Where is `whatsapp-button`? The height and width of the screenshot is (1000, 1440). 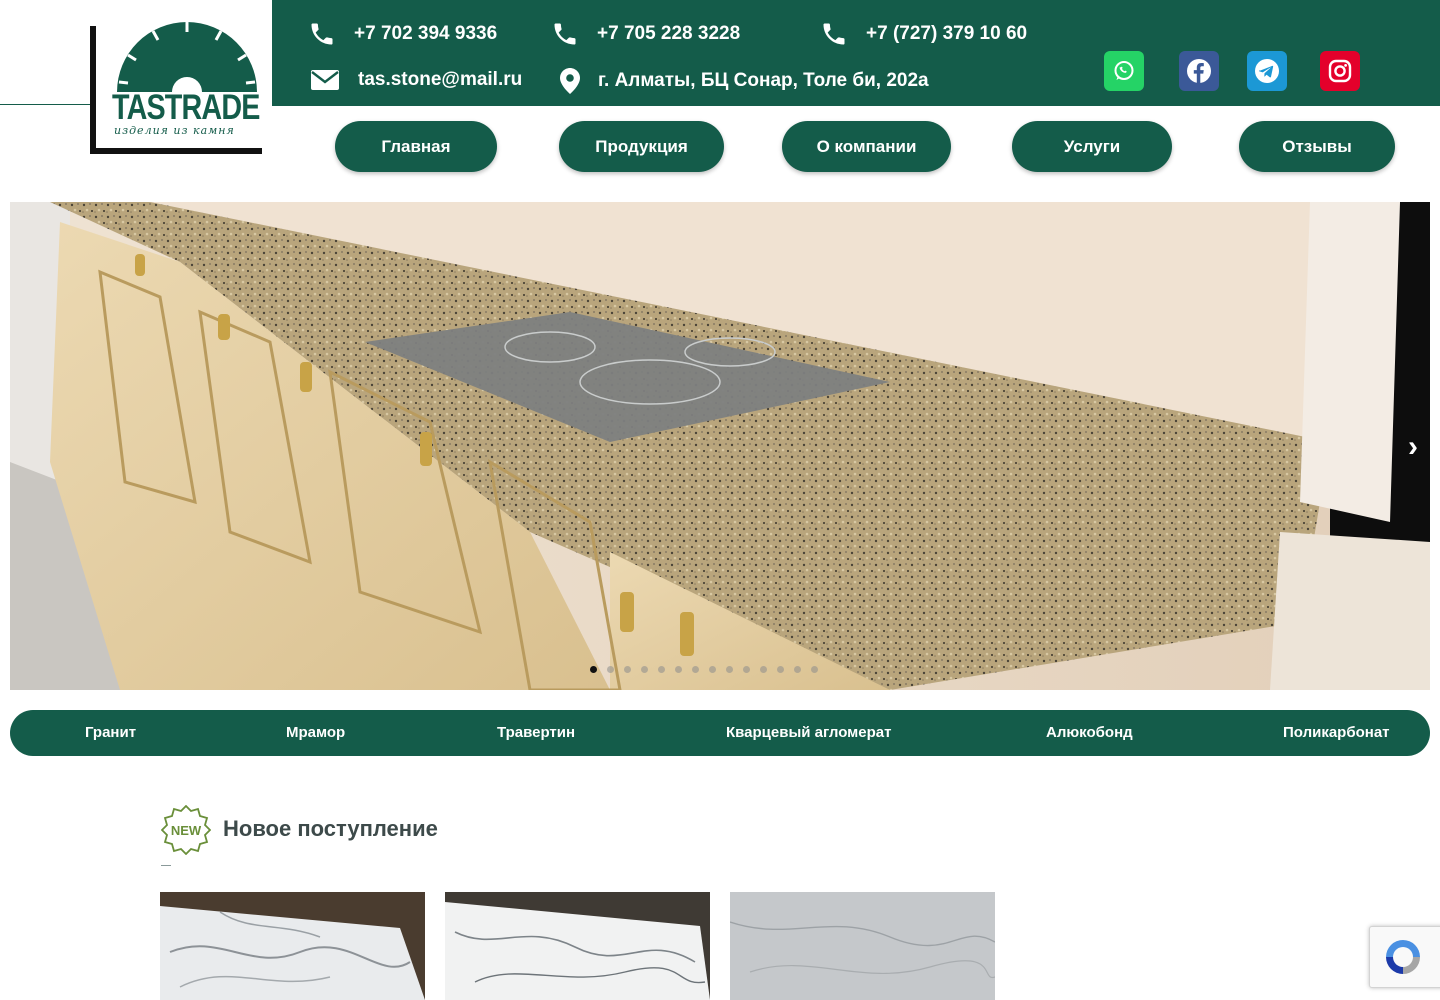 whatsapp-button is located at coordinates (1124, 71).